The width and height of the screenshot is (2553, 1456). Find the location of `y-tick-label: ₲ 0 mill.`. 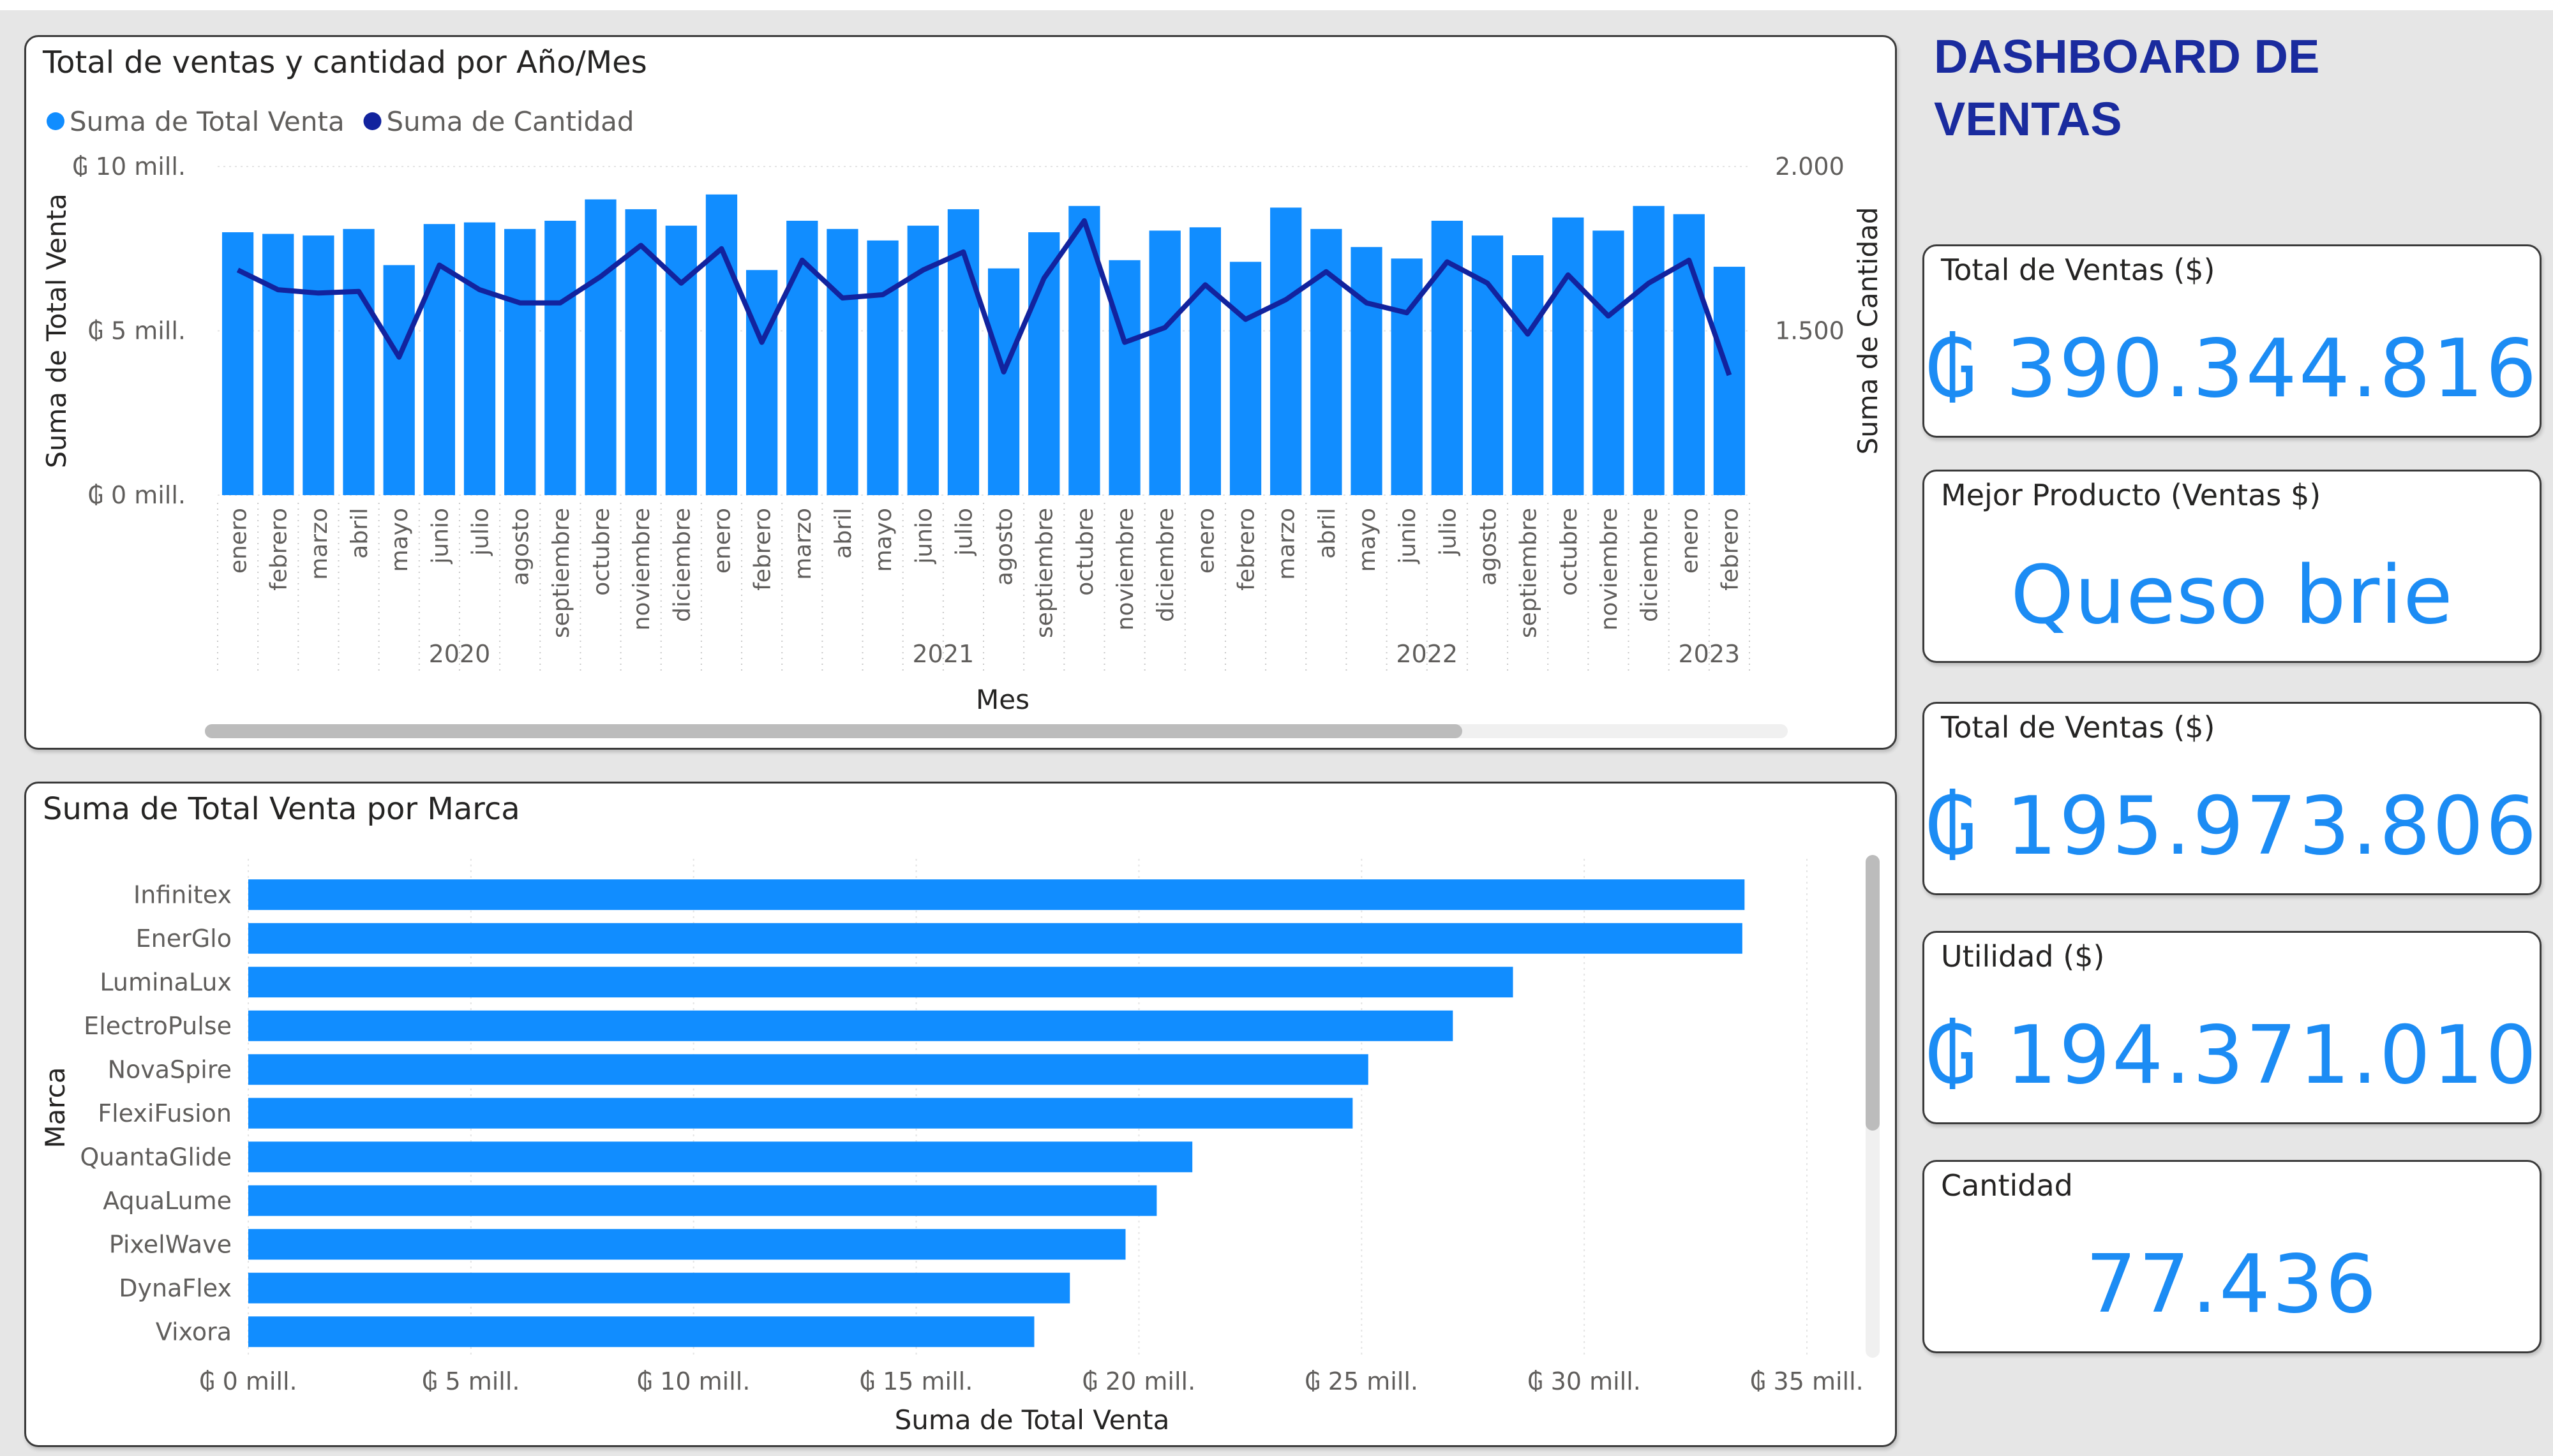

y-tick-label: ₲ 0 mill. is located at coordinates (137, 495).